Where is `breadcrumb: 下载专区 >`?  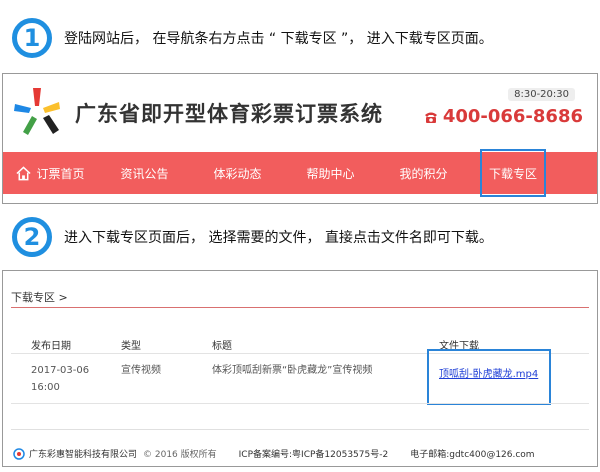 breadcrumb: 下载专区 > is located at coordinates (39, 297).